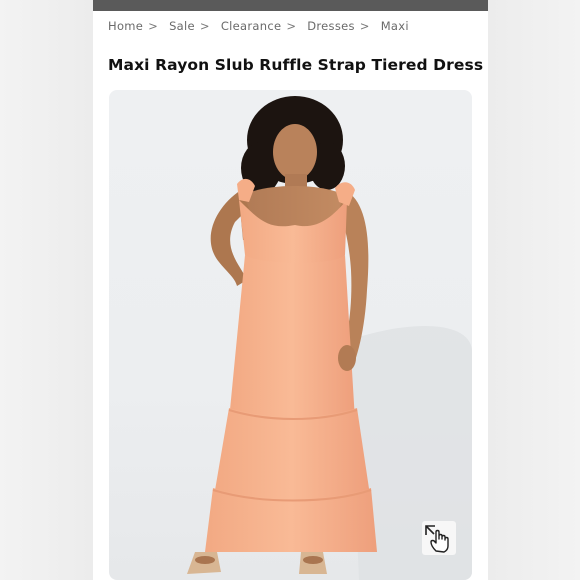 Image resolution: width=580 pixels, height=580 pixels. What do you see at coordinates (125, 26) in the screenshot?
I see `breadcrumb-home: Home` at bounding box center [125, 26].